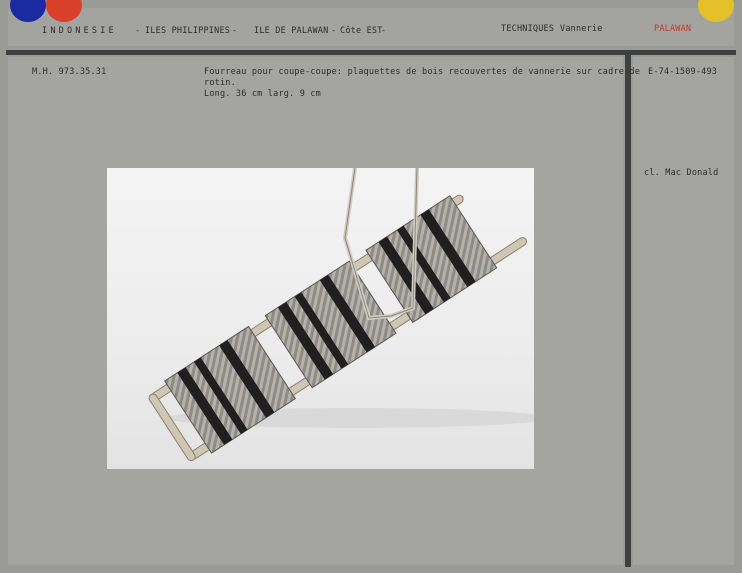 The image size is (742, 573). What do you see at coordinates (673, 29) in the screenshot?
I see `region-stamp: PALAWAN` at bounding box center [673, 29].